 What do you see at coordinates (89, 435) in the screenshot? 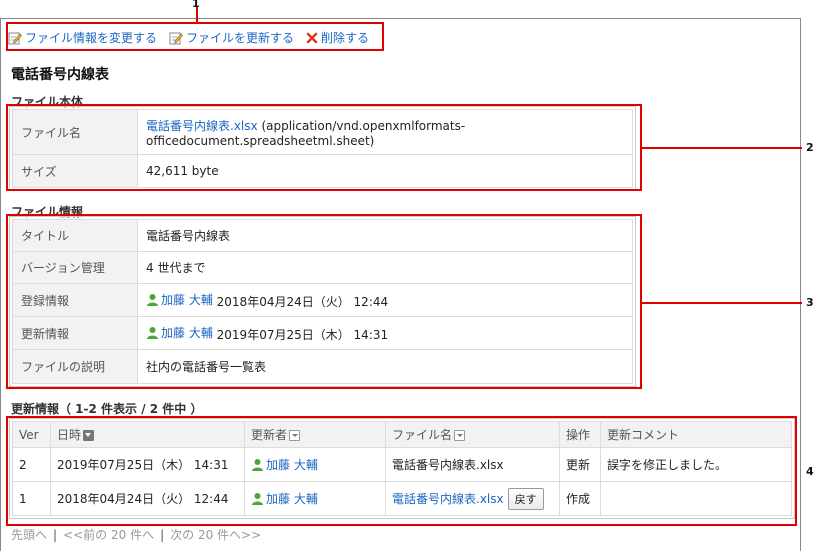
I see `sort-desc-icon` at bounding box center [89, 435].